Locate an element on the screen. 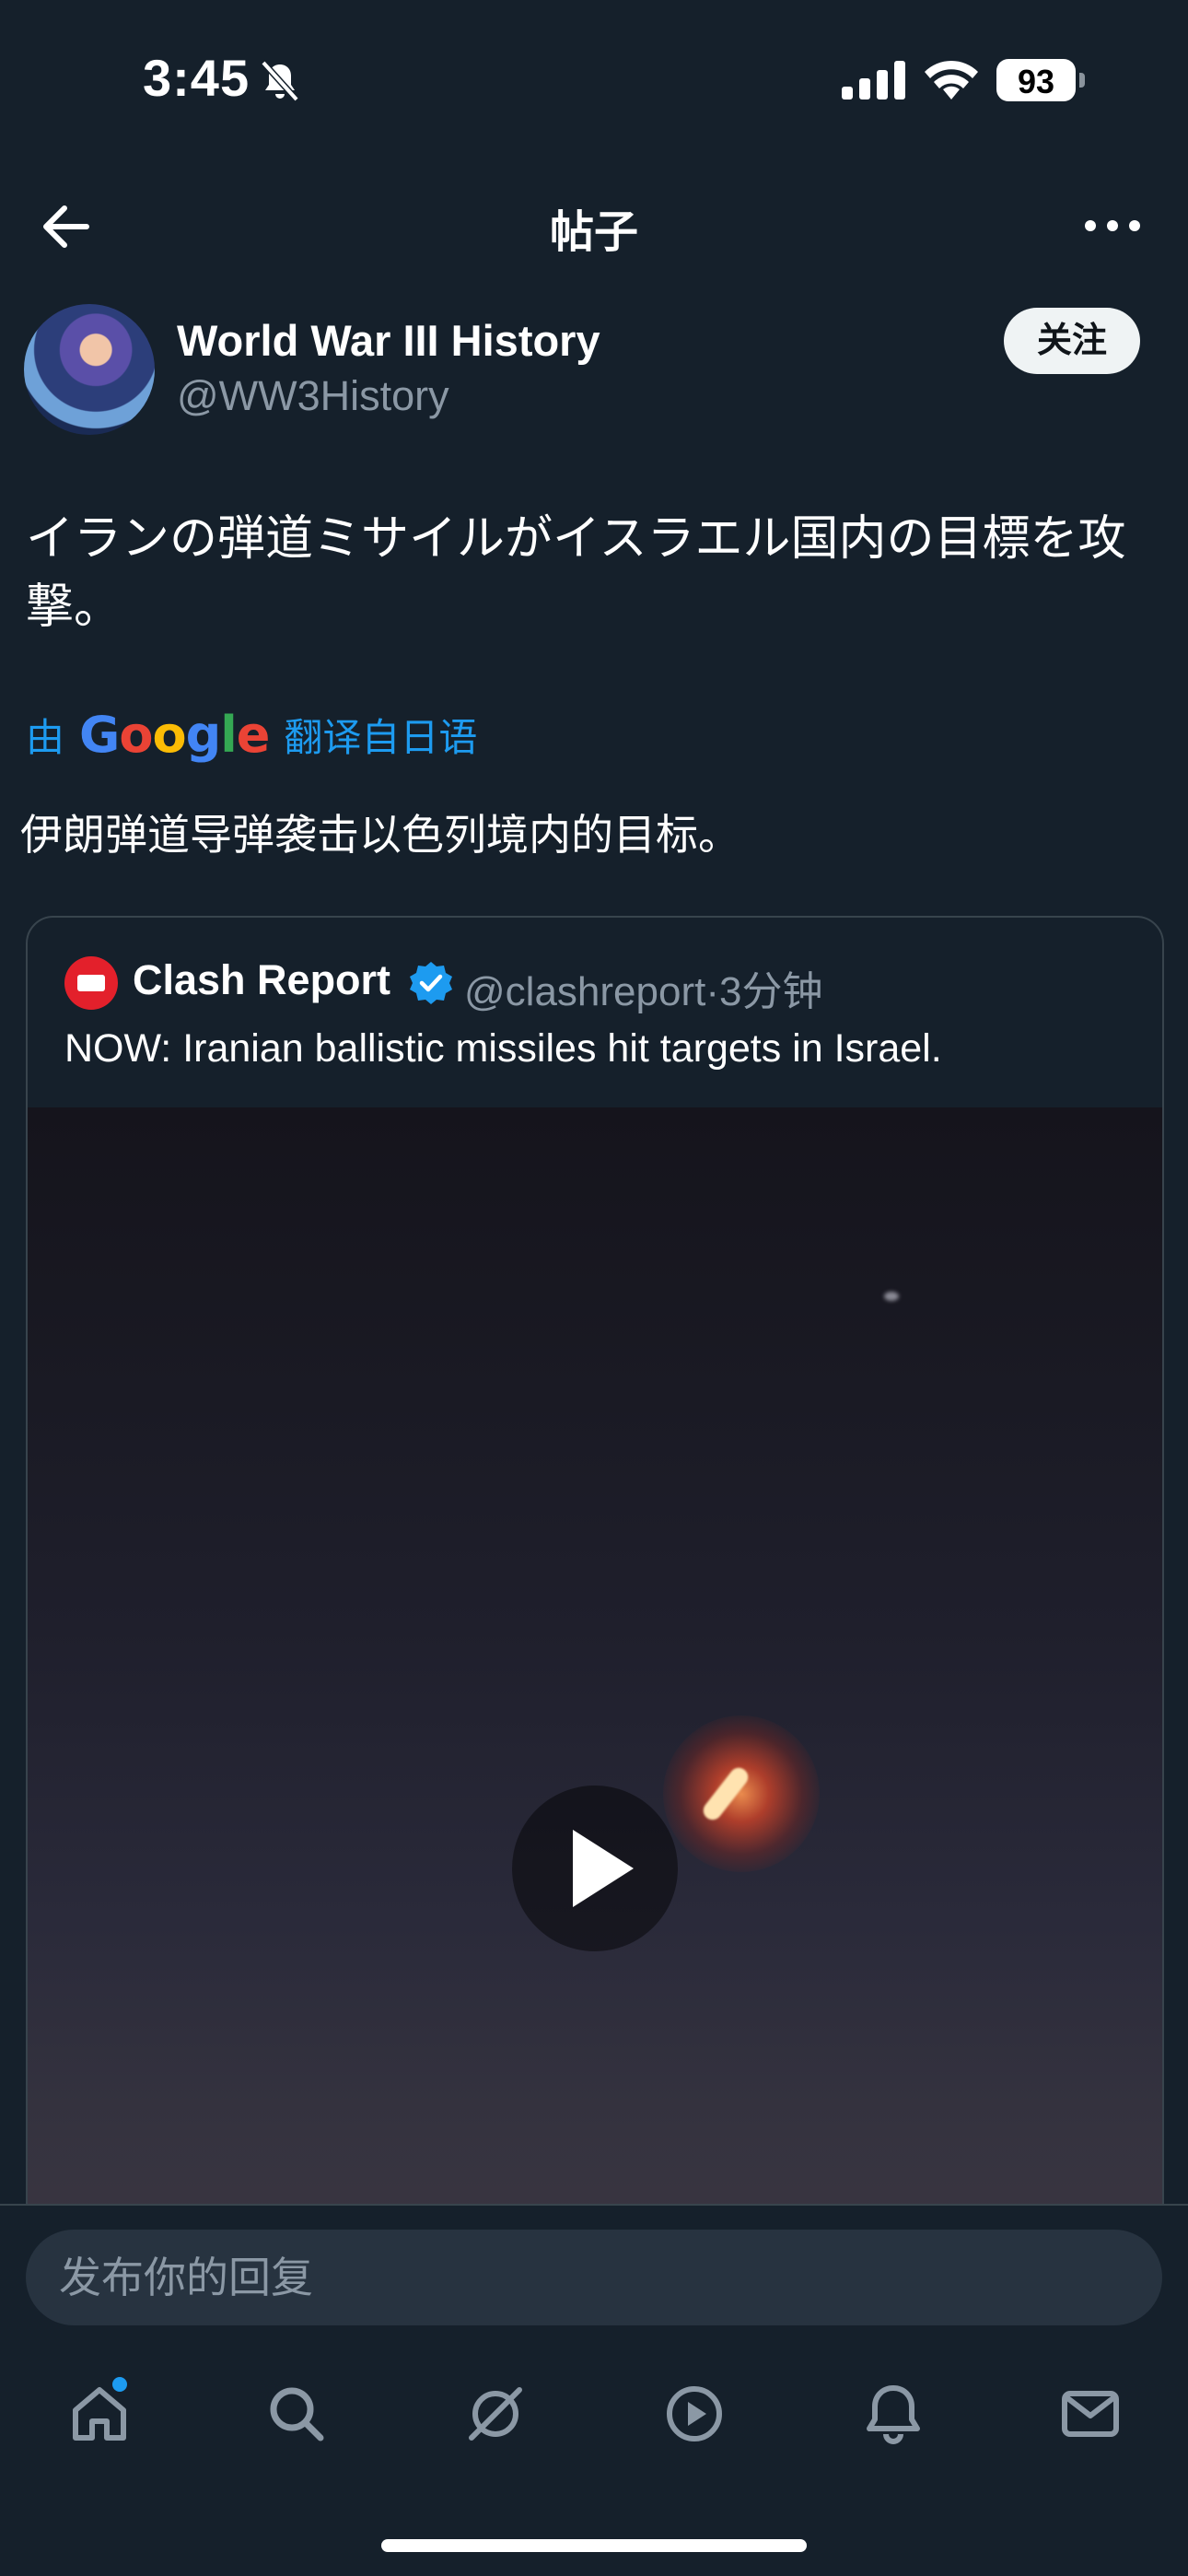 This screenshot has width=1188, height=2576. translated-text: 伊朗弹道导弹袭击以色列境内的目标。 is located at coordinates (380, 835).